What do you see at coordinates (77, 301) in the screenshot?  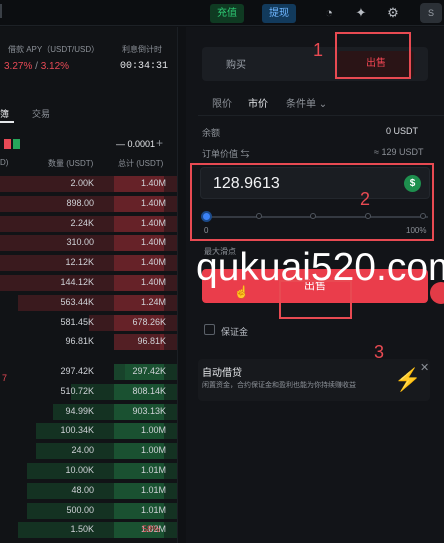 I see `ask-qty: 563.44K` at bounding box center [77, 301].